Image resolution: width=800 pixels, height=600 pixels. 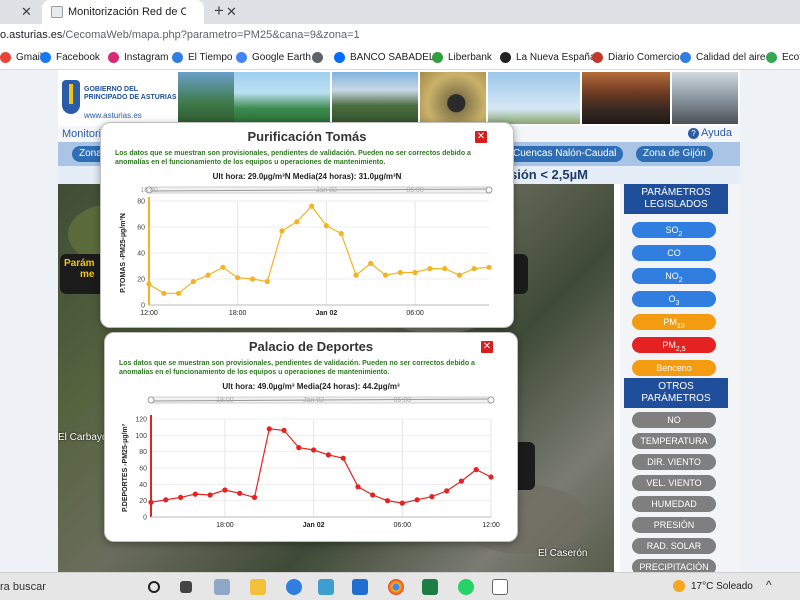 What do you see at coordinates (320, 57) in the screenshot?
I see `bookmark-globe` at bounding box center [320, 57].